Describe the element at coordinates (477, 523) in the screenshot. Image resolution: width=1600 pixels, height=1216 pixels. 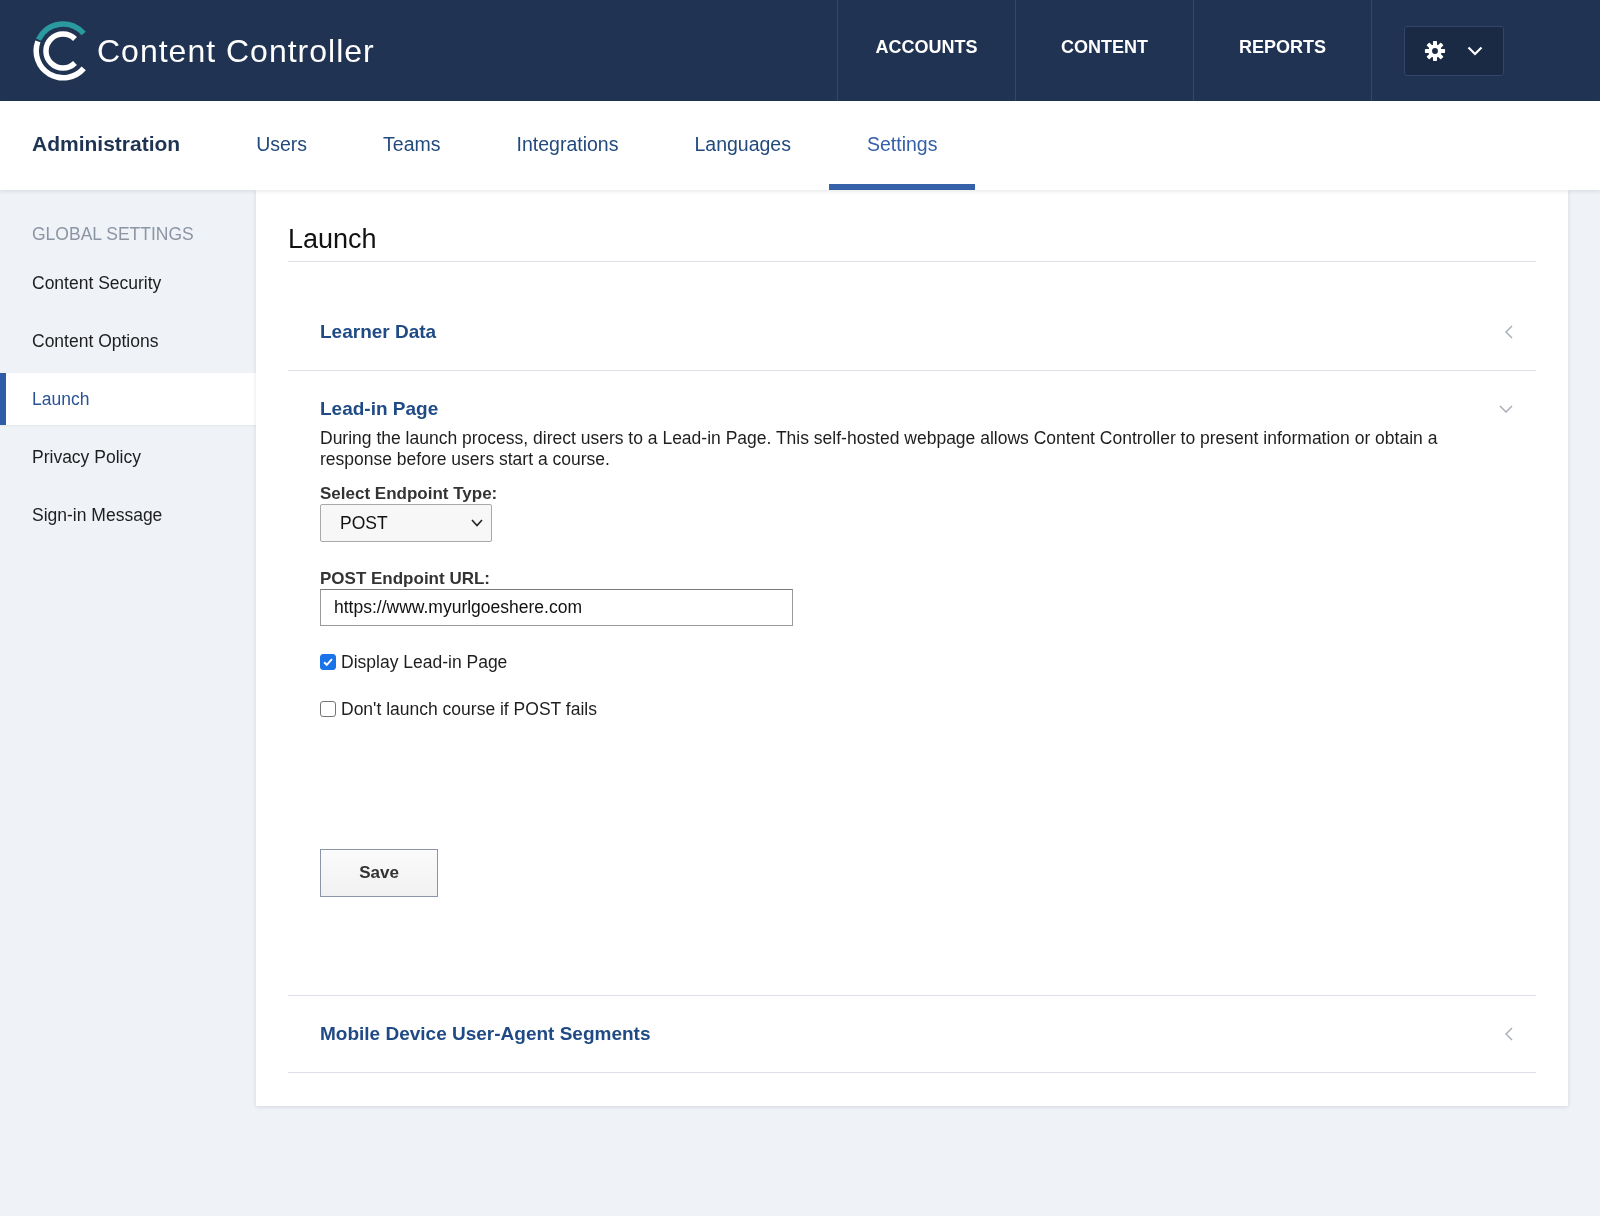
I see `caret-icon` at that location.